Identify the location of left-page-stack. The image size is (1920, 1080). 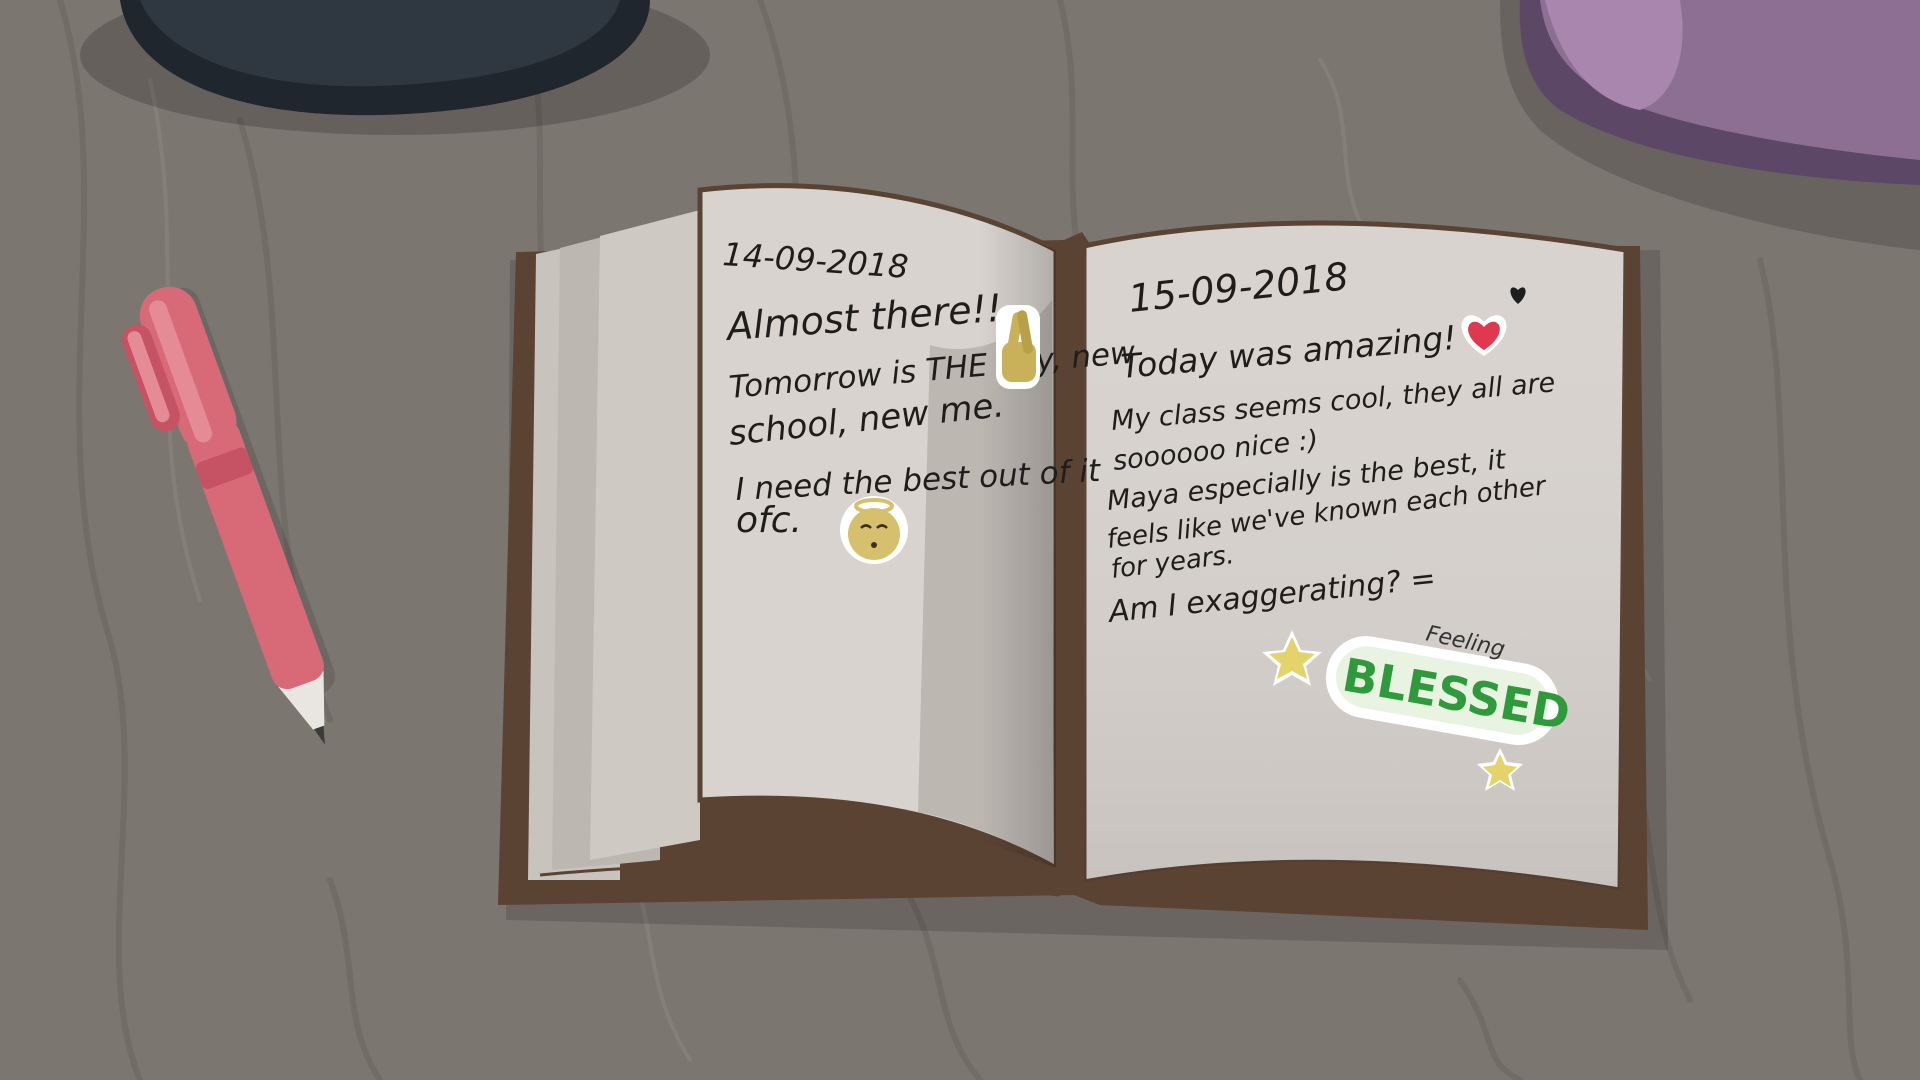
(614, 545).